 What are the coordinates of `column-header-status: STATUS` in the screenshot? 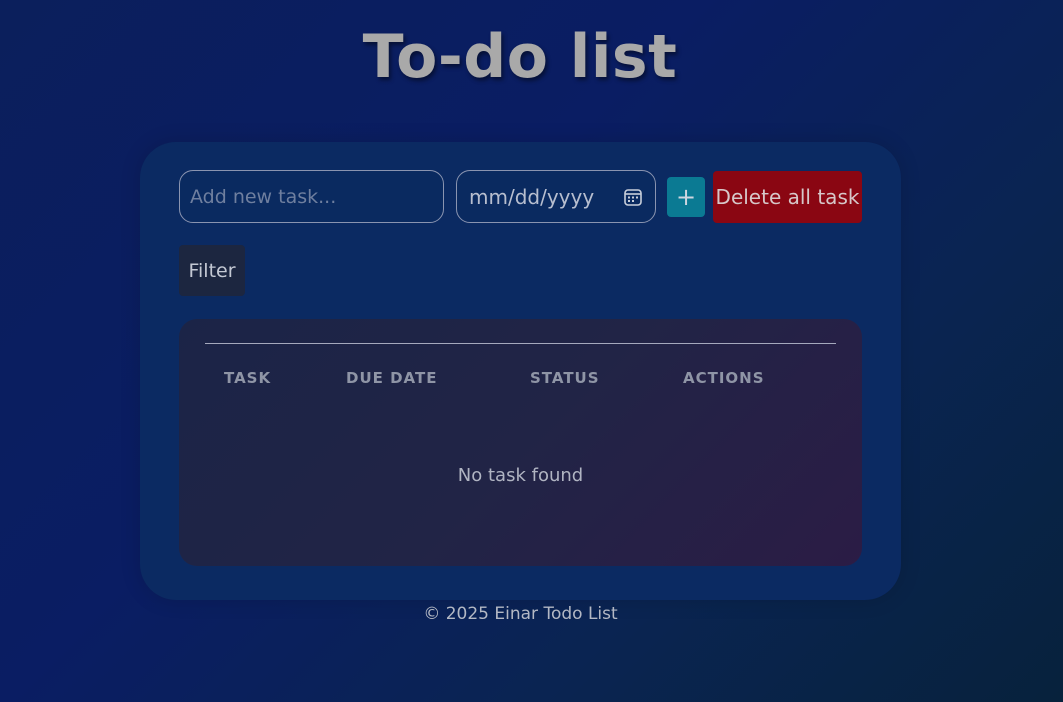 It's located at (565, 378).